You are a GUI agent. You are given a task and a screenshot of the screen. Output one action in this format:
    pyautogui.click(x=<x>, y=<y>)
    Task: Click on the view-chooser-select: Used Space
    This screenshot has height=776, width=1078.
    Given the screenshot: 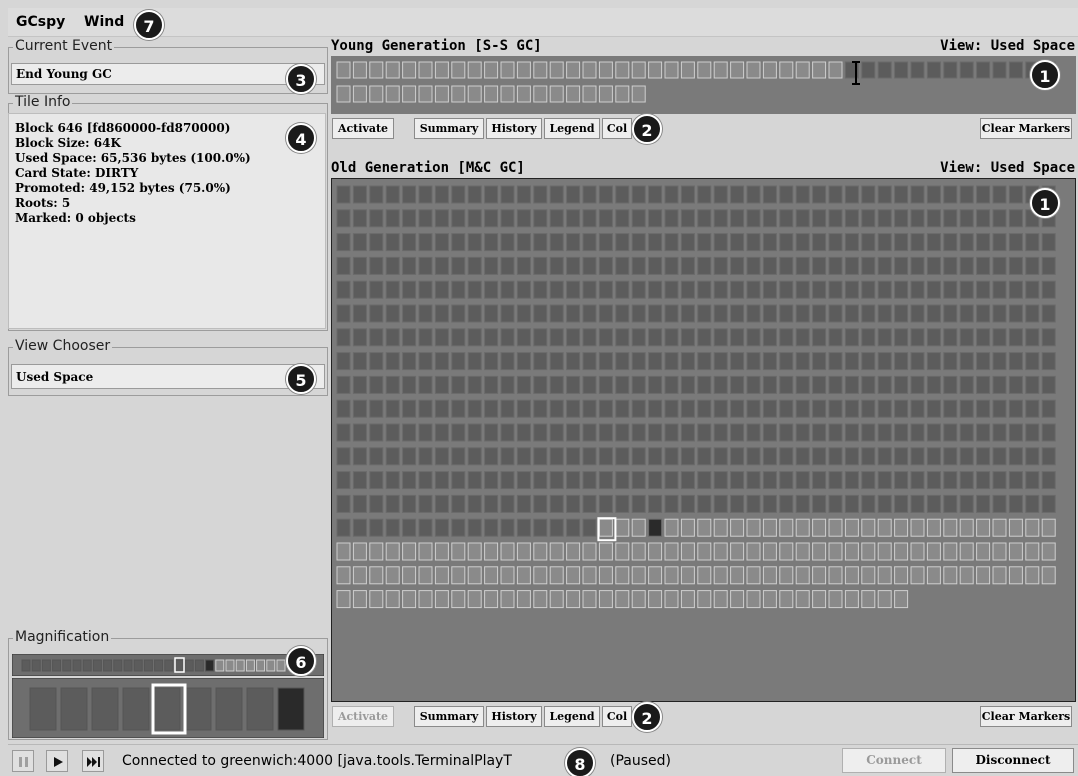 What is the action you would take?
    pyautogui.click(x=168, y=376)
    